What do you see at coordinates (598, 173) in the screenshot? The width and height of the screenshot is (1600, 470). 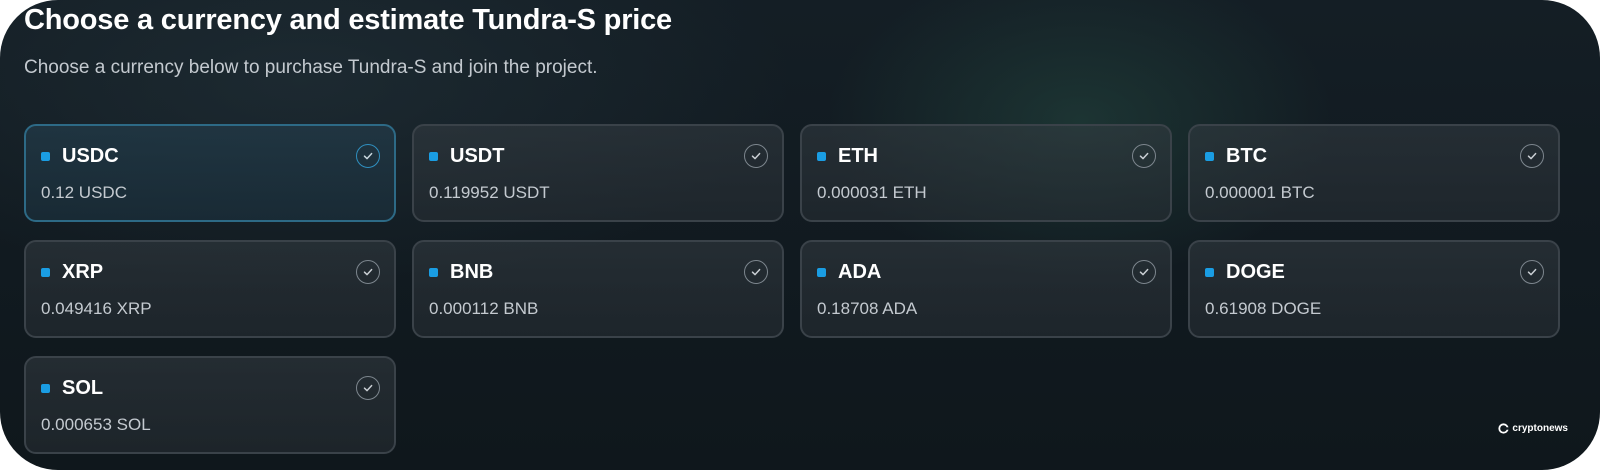 I see `currency-card-usdt: USDT 0.119952 USDT` at bounding box center [598, 173].